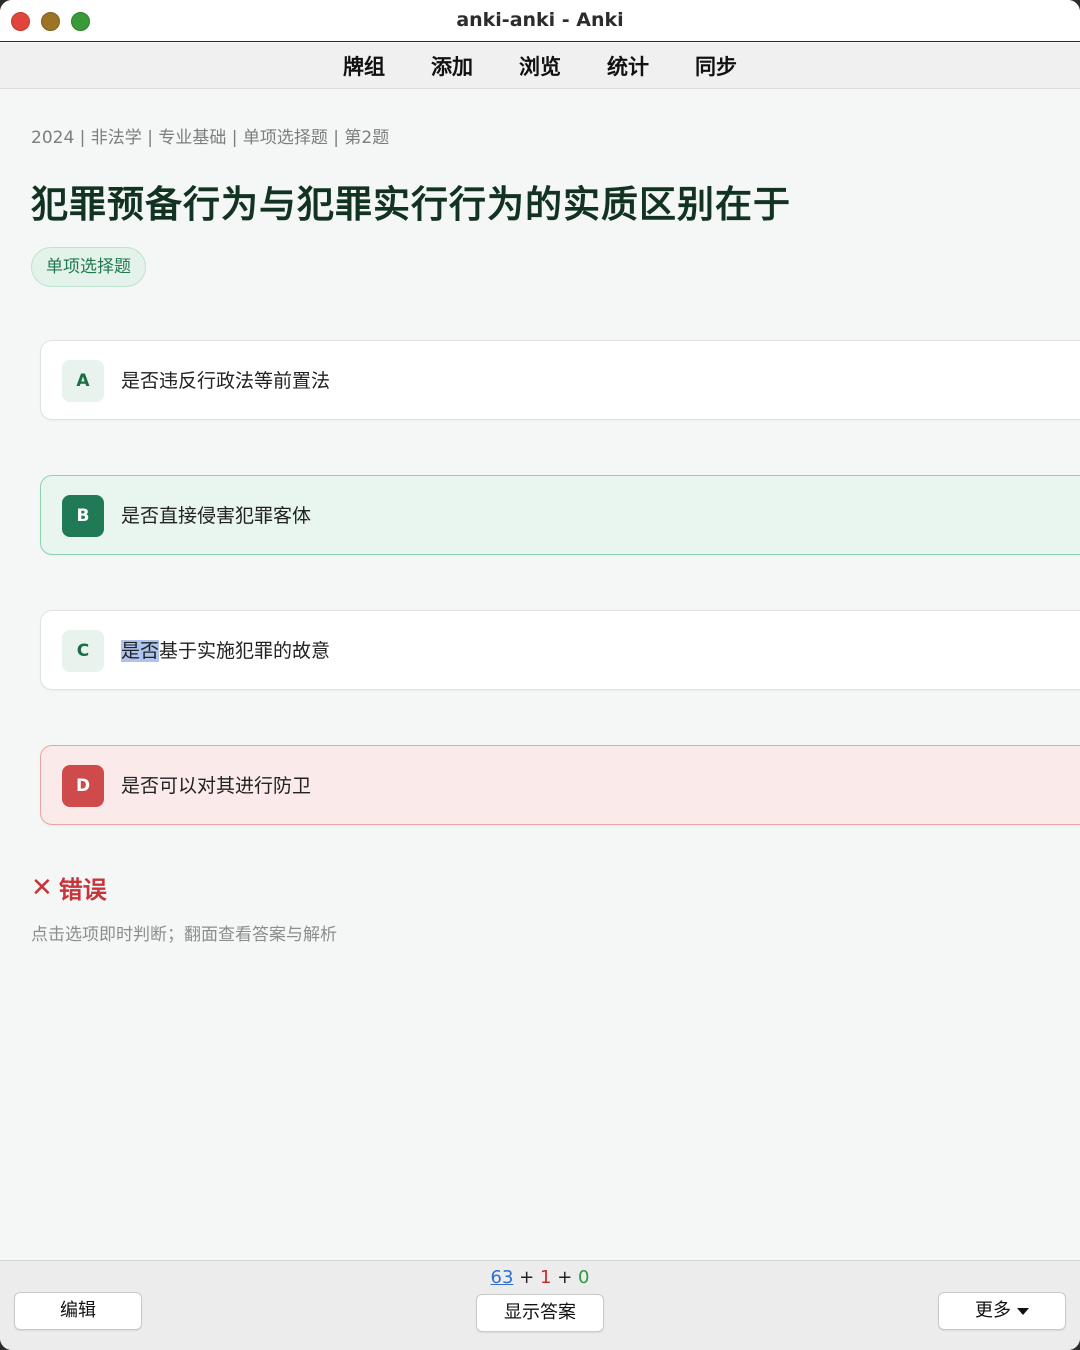  What do you see at coordinates (210, 138) in the screenshot?
I see `breadcrumb: 2024 | 非法学 | 专业基础 | 单项选择题 | 第2题` at bounding box center [210, 138].